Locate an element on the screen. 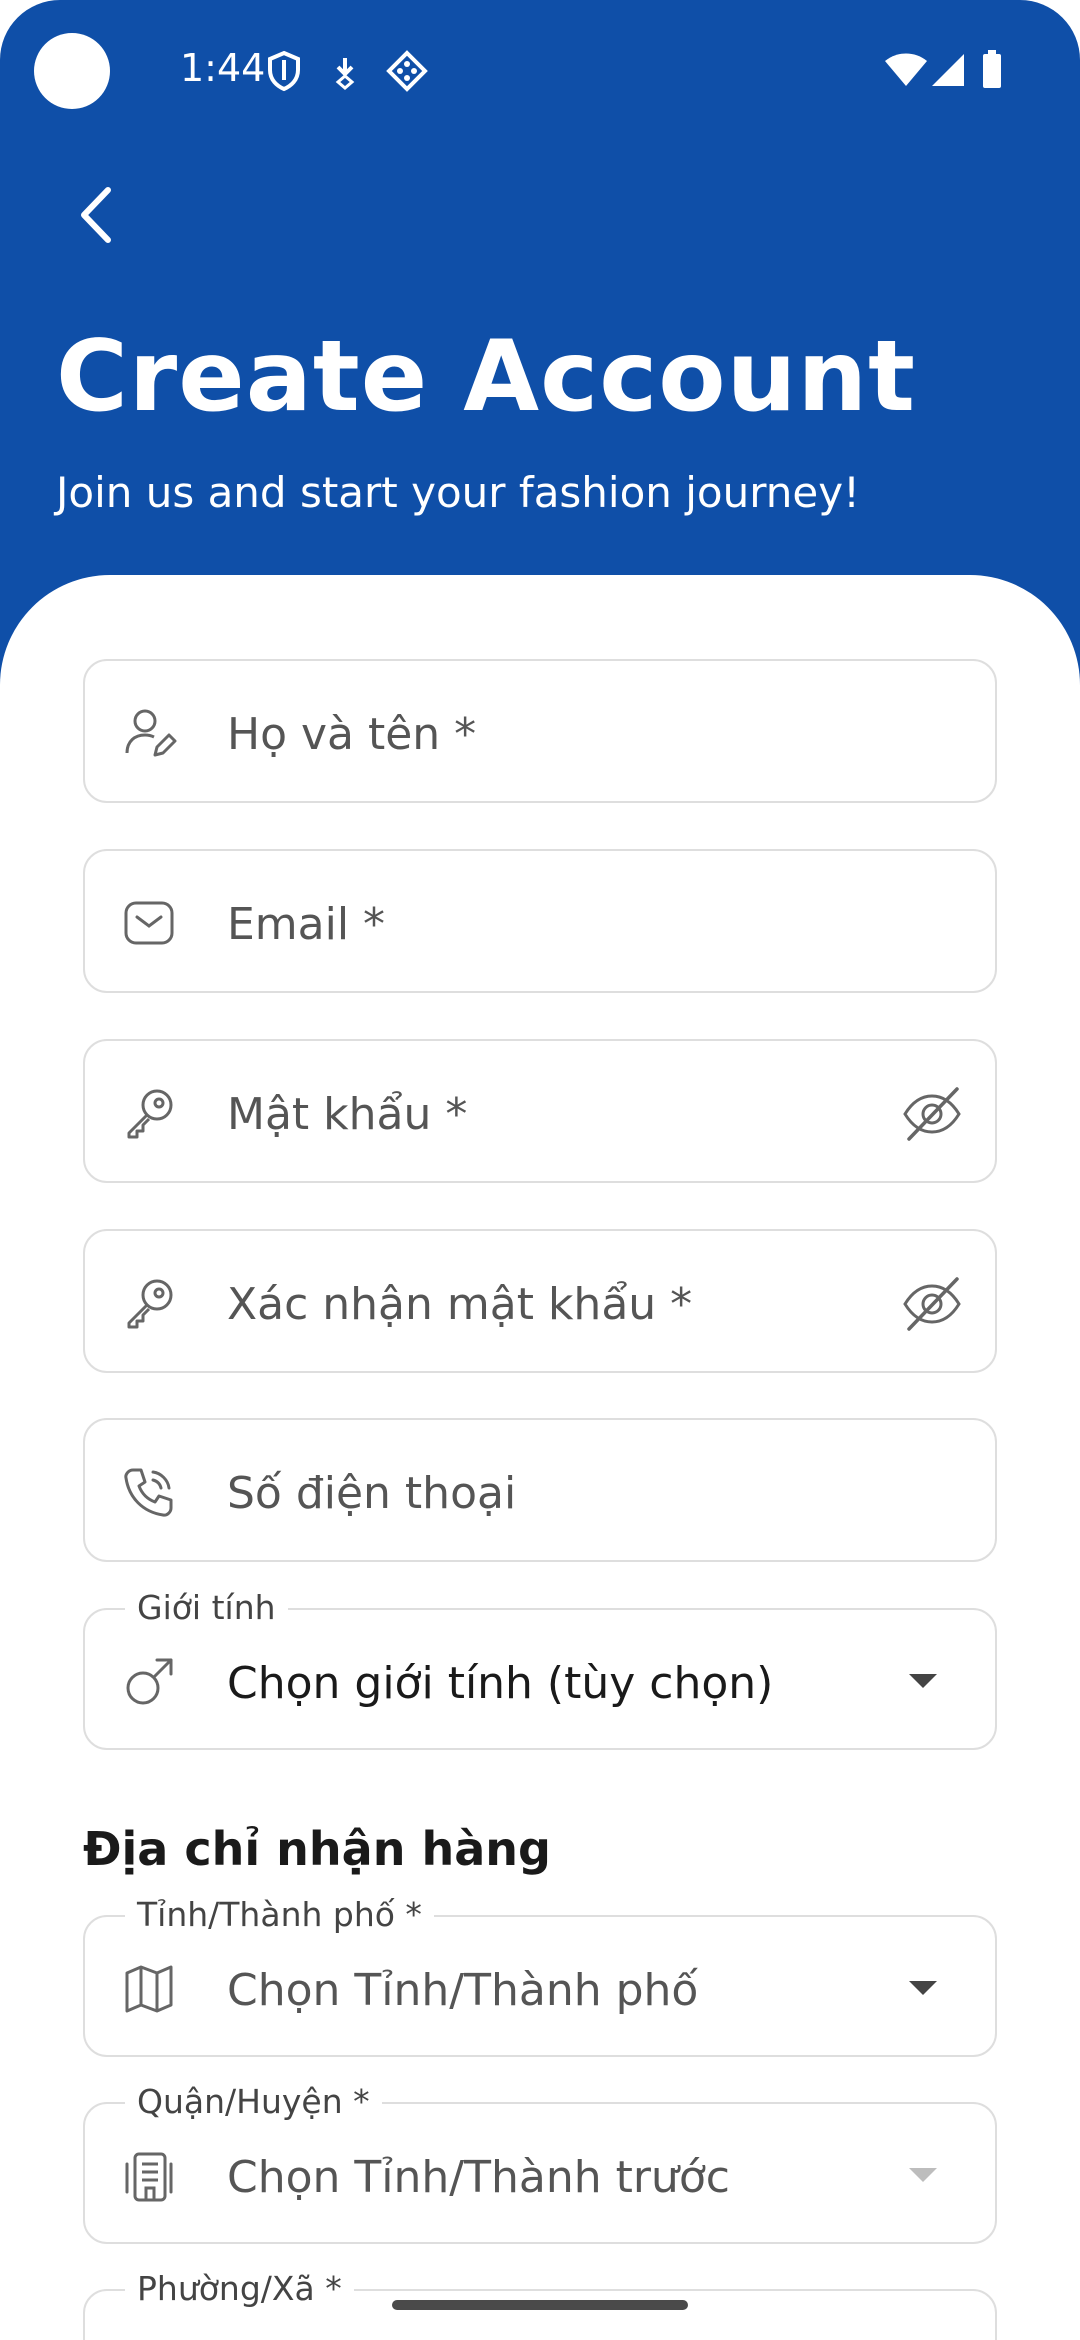  camera-cutout is located at coordinates (72, 71).